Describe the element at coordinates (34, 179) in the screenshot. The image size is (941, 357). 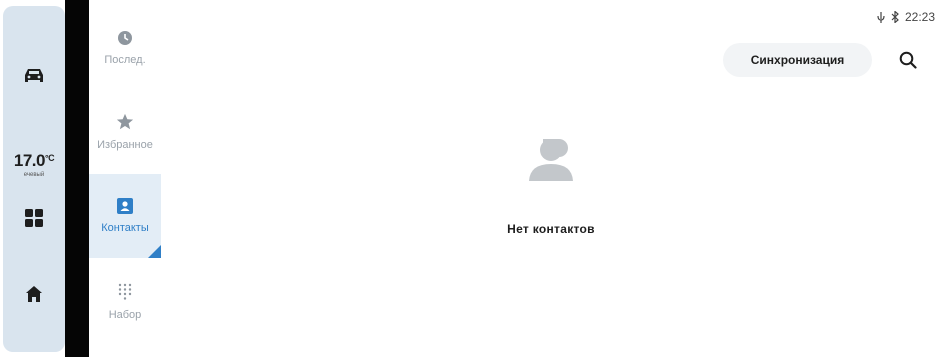
I see `side-dock: 17.0°C ечевый` at that location.